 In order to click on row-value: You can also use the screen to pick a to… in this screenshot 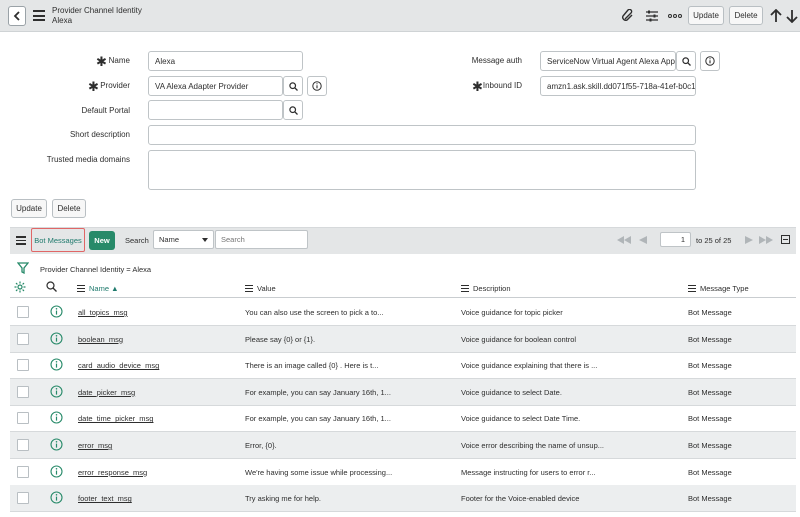, I will do `click(314, 312)`.